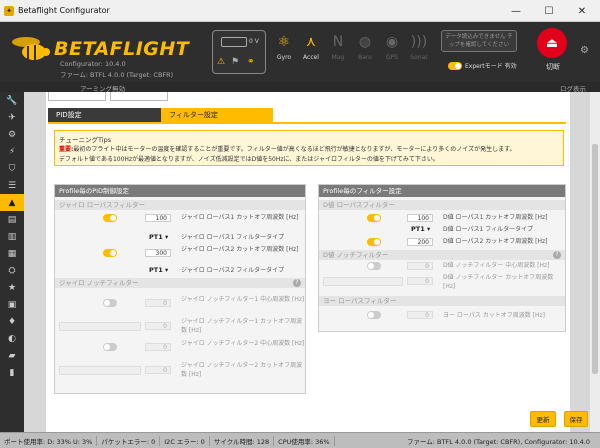 The width and height of the screenshot is (600, 448). I want to click on sidebar-config-icon: ⚙, so click(12, 134).